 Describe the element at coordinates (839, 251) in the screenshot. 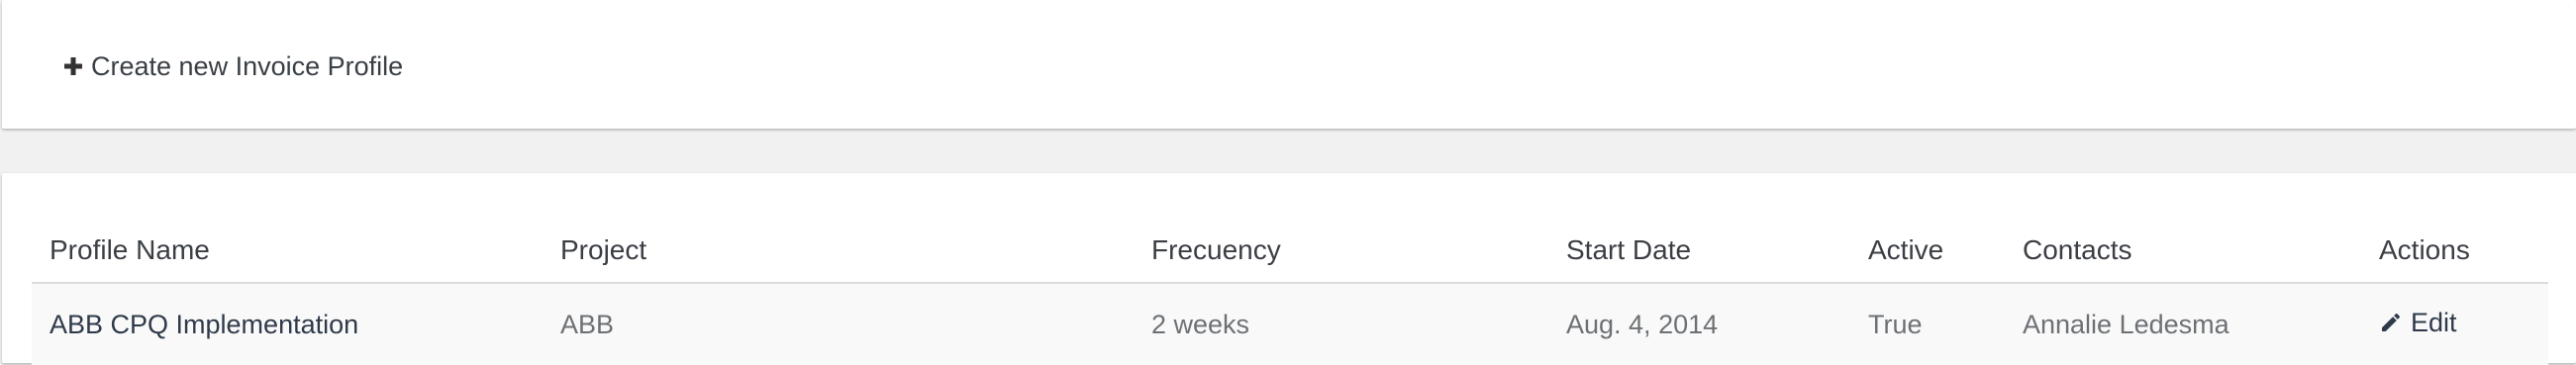

I see `column-header-project: Project` at that location.